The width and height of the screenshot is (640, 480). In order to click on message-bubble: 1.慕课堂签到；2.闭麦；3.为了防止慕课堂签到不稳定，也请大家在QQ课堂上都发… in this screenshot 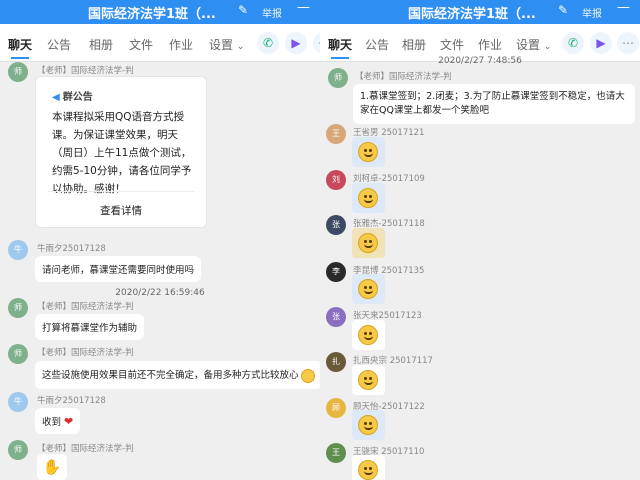, I will do `click(494, 104)`.